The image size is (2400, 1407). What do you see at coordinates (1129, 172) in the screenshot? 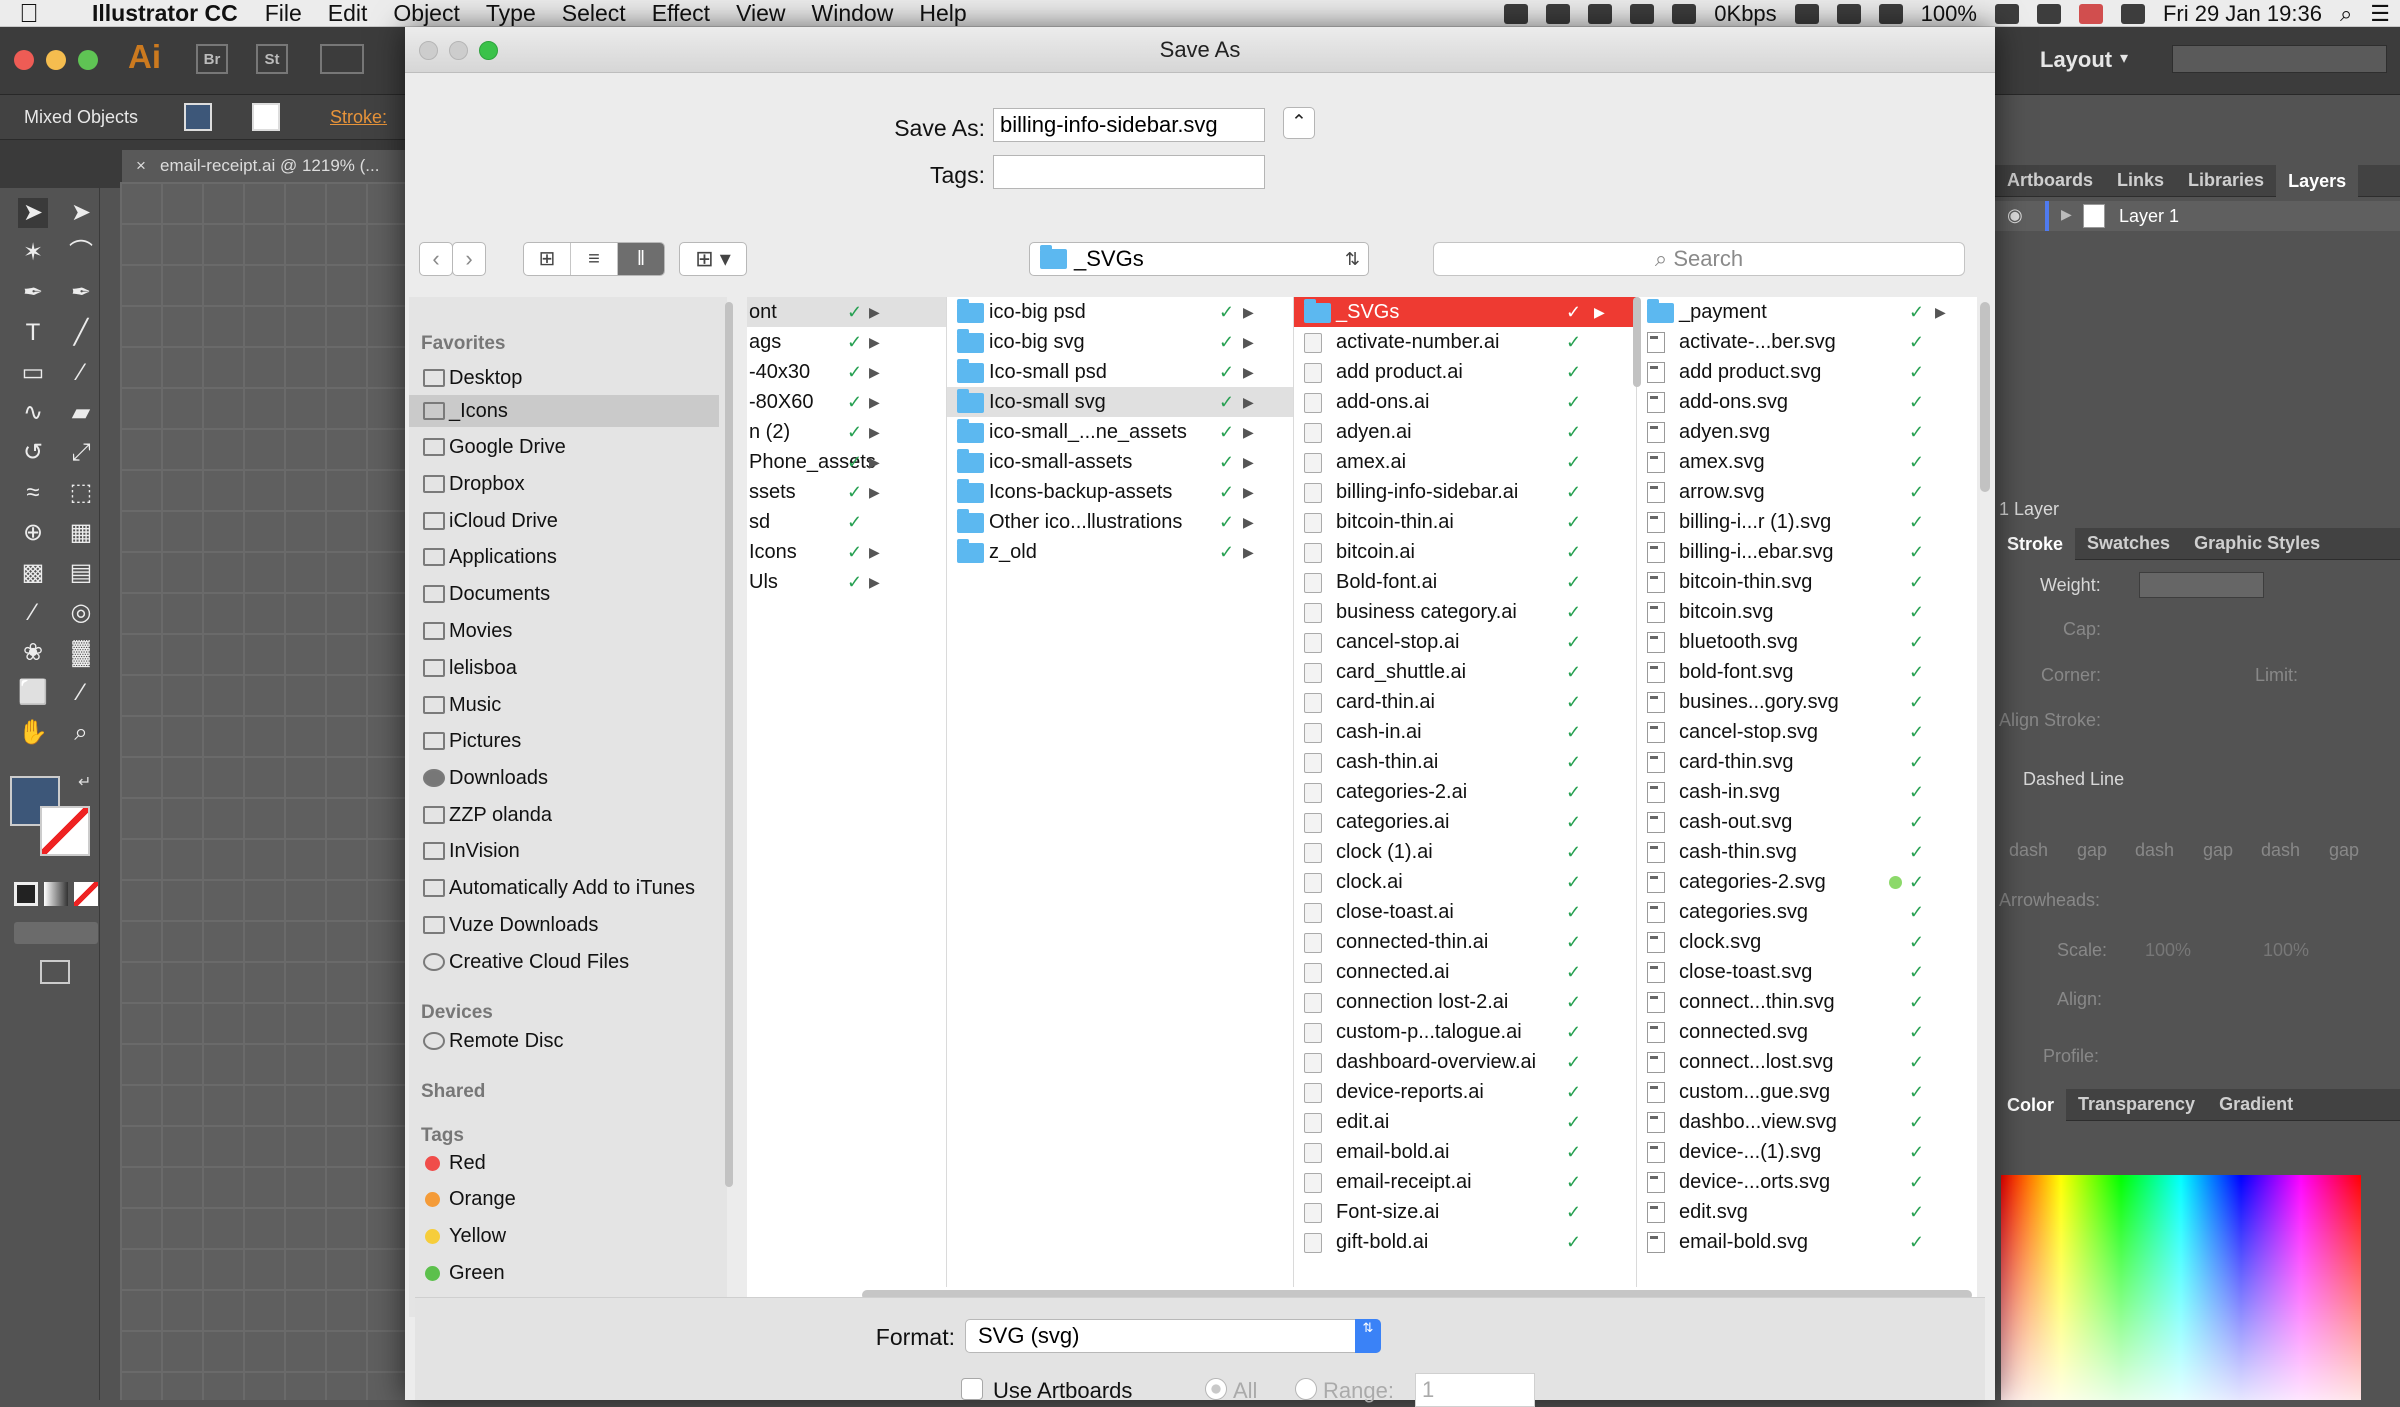
I see `tags-field` at bounding box center [1129, 172].